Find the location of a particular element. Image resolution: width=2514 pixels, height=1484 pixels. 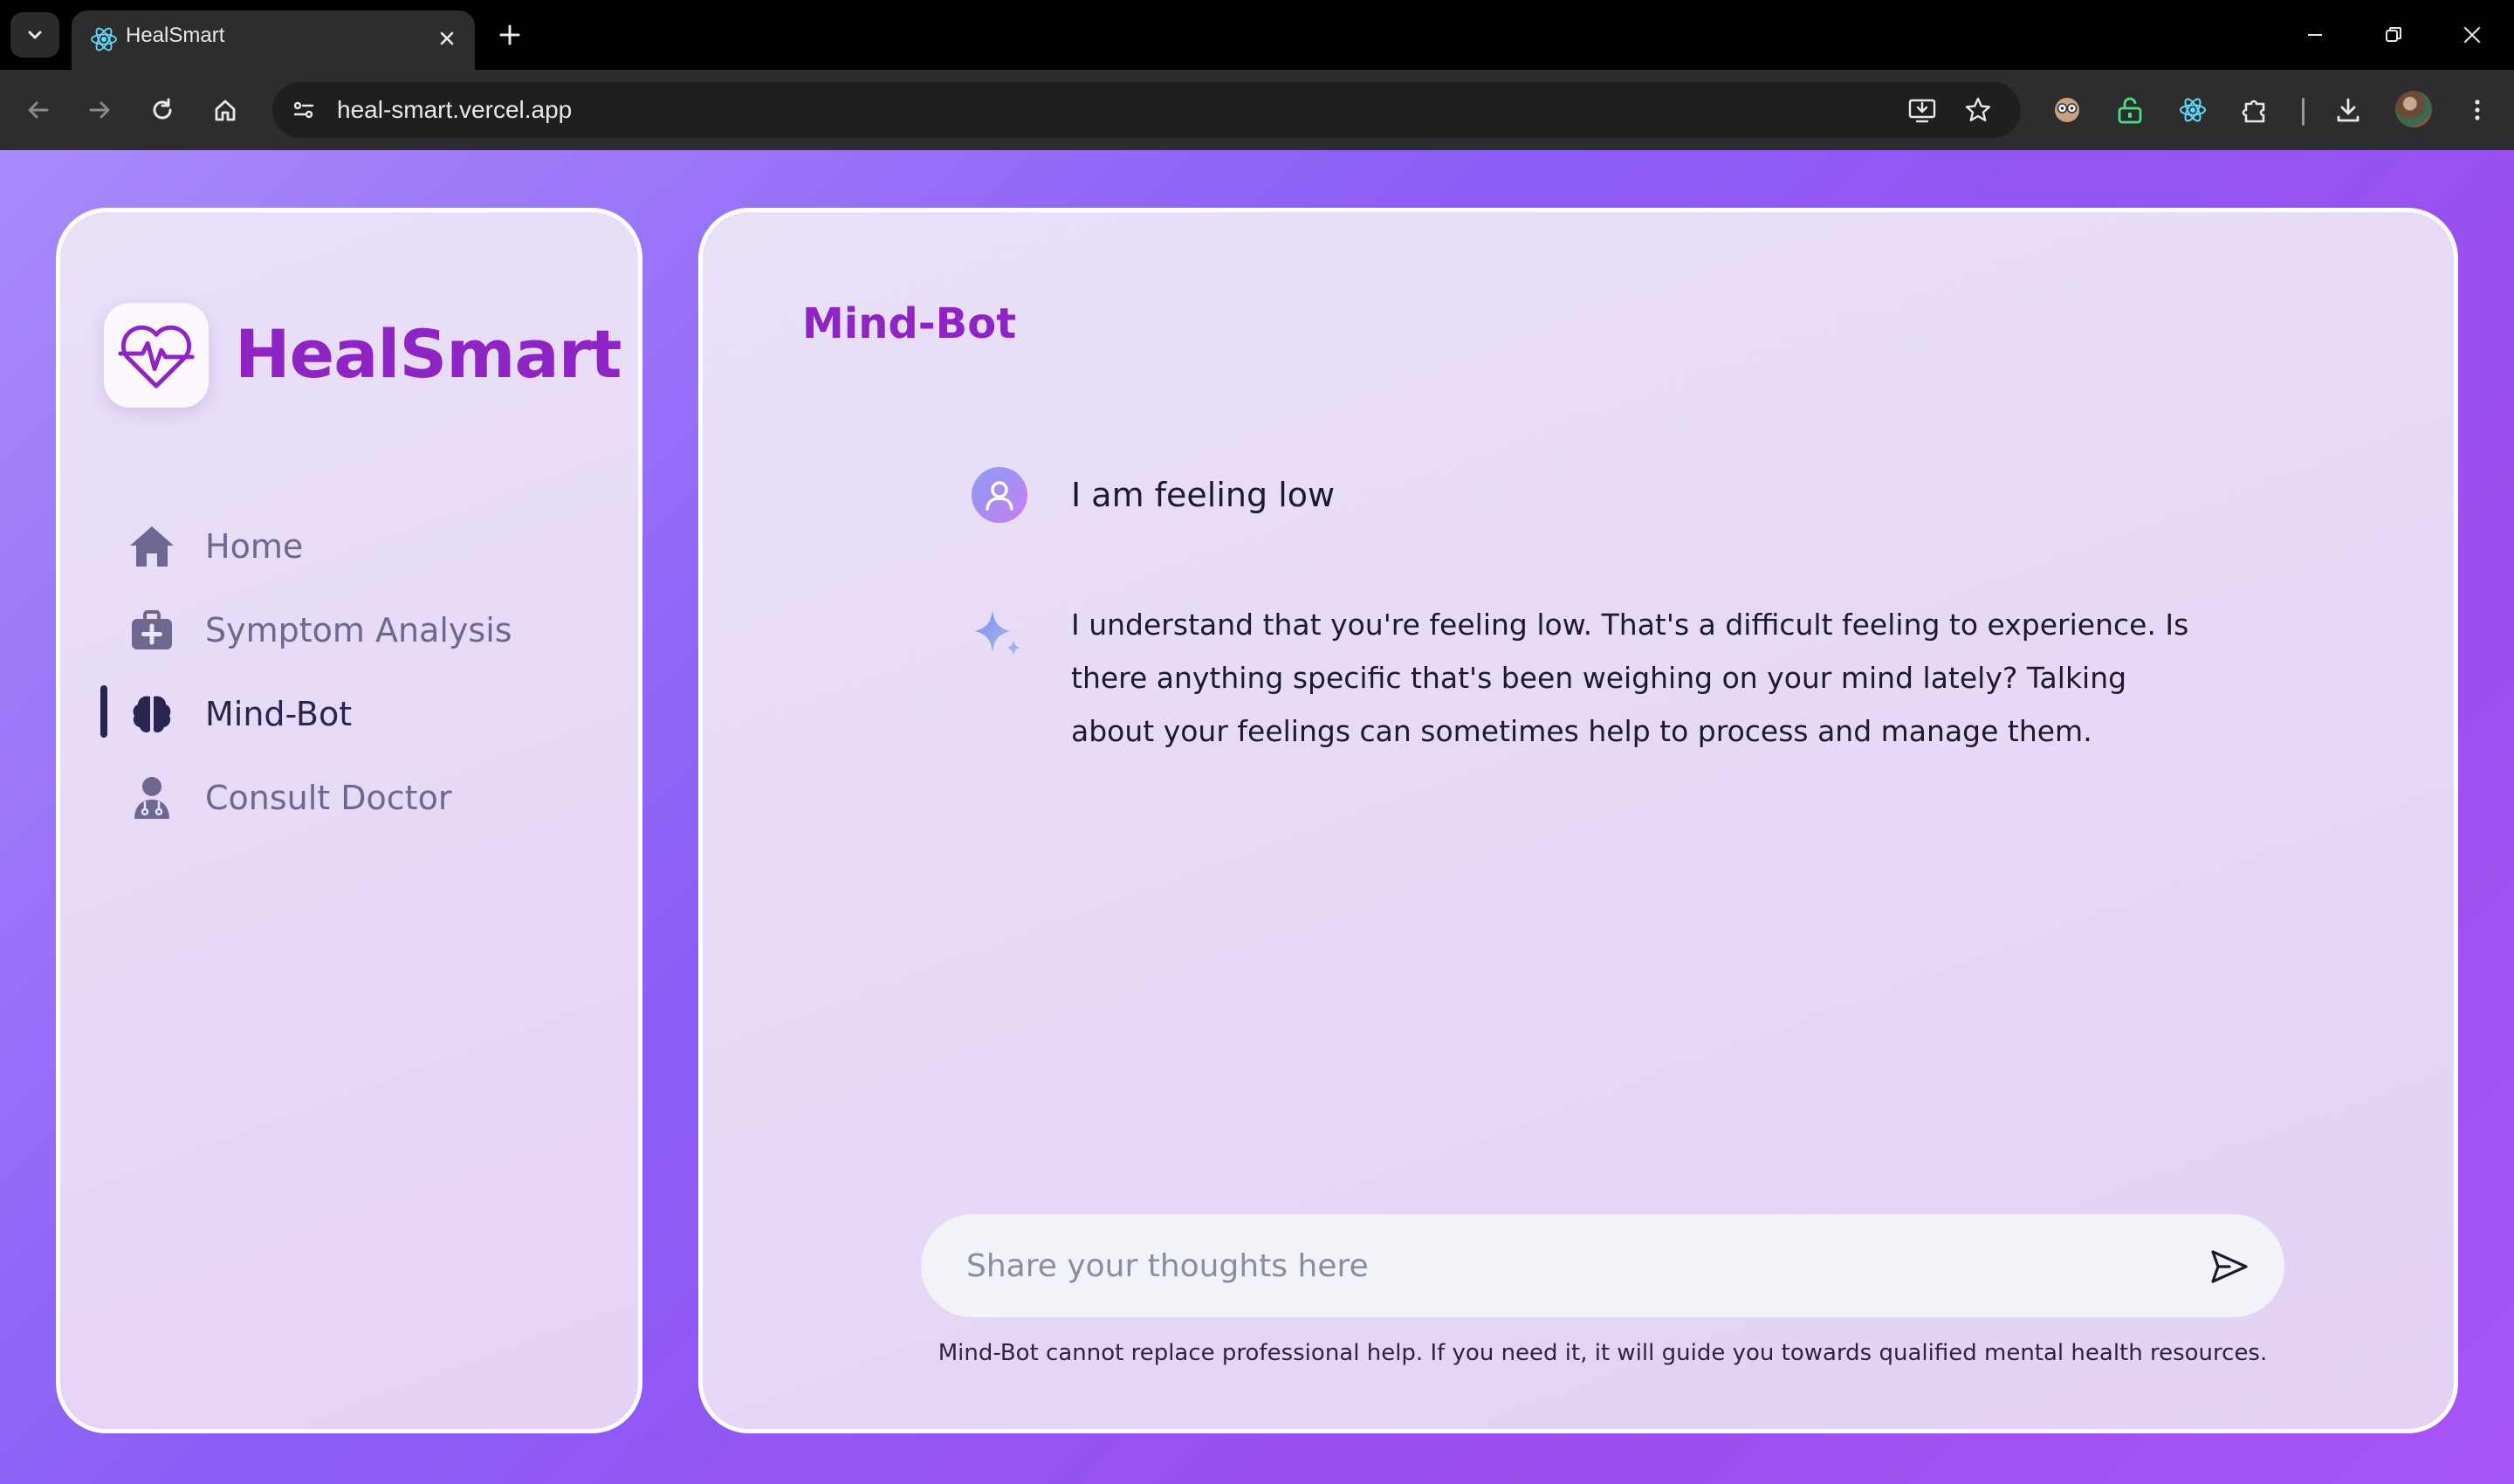

star-icon is located at coordinates (1978, 109).